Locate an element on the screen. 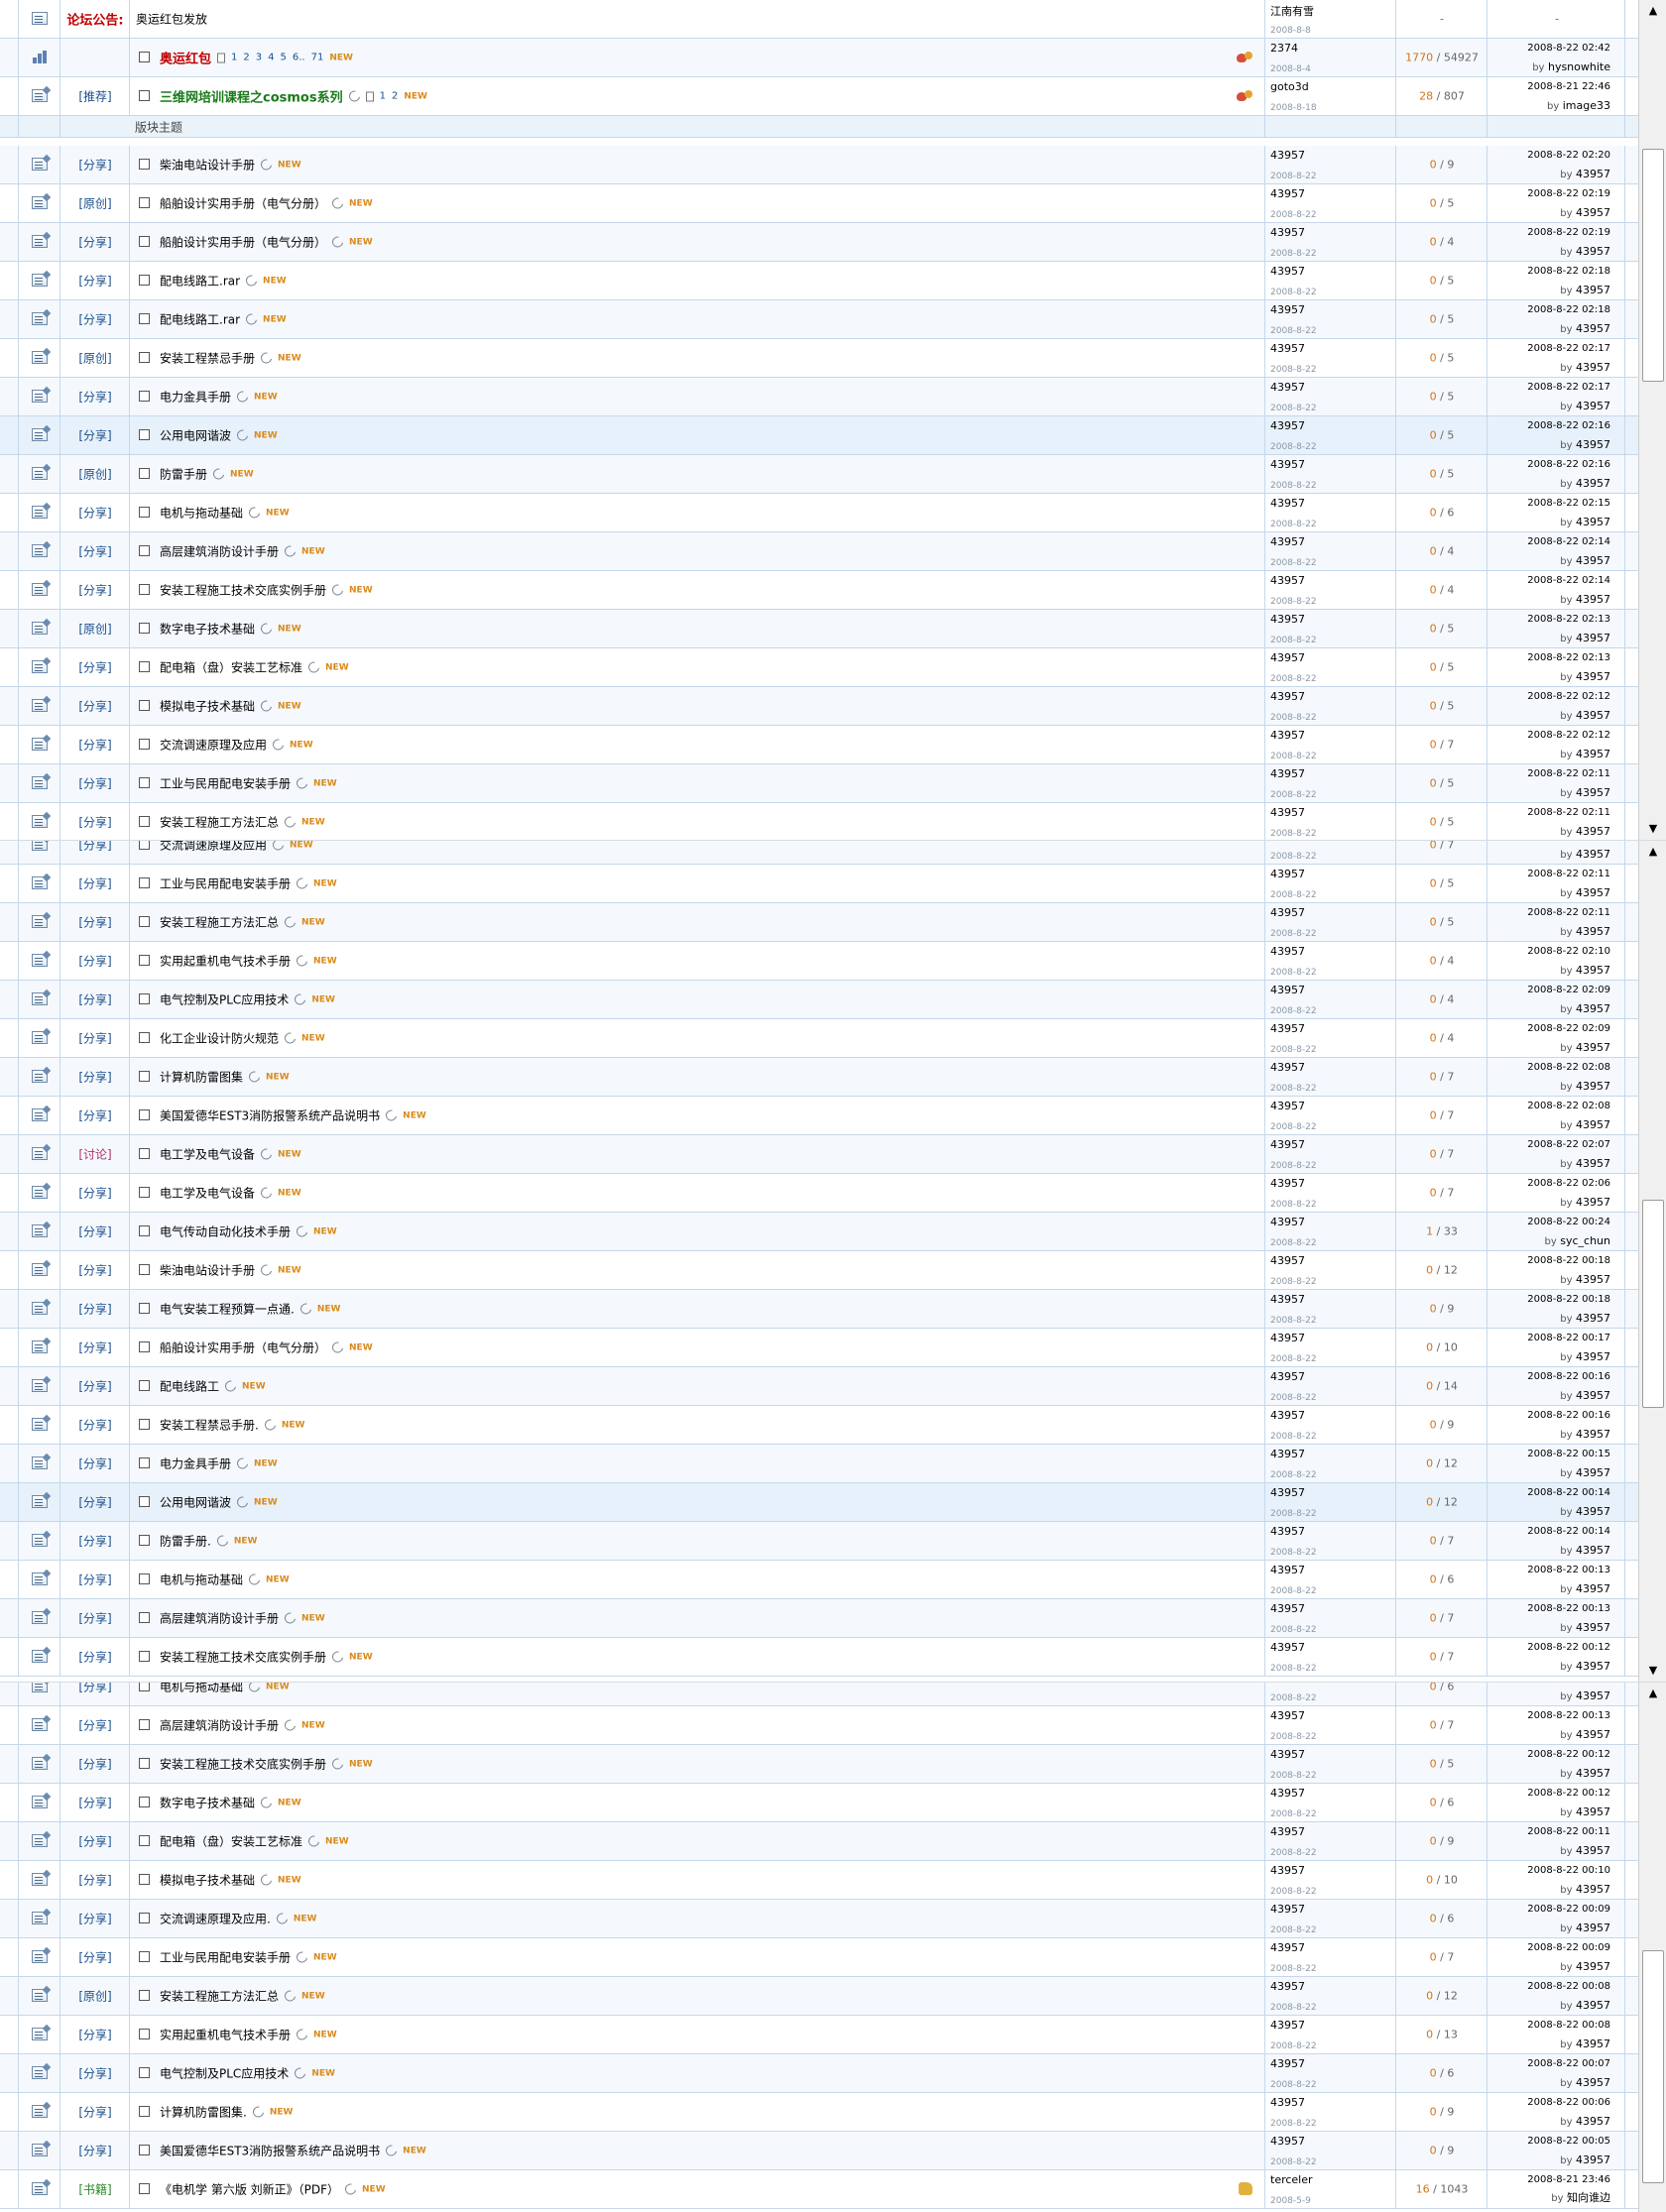  topic-title-link: 配电线路工.rar is located at coordinates (200, 319).